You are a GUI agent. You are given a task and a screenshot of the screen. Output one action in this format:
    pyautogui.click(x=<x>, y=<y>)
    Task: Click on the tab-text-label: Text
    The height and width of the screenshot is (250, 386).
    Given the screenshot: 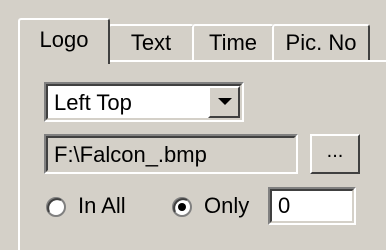 What is the action you would take?
    pyautogui.click(x=151, y=42)
    